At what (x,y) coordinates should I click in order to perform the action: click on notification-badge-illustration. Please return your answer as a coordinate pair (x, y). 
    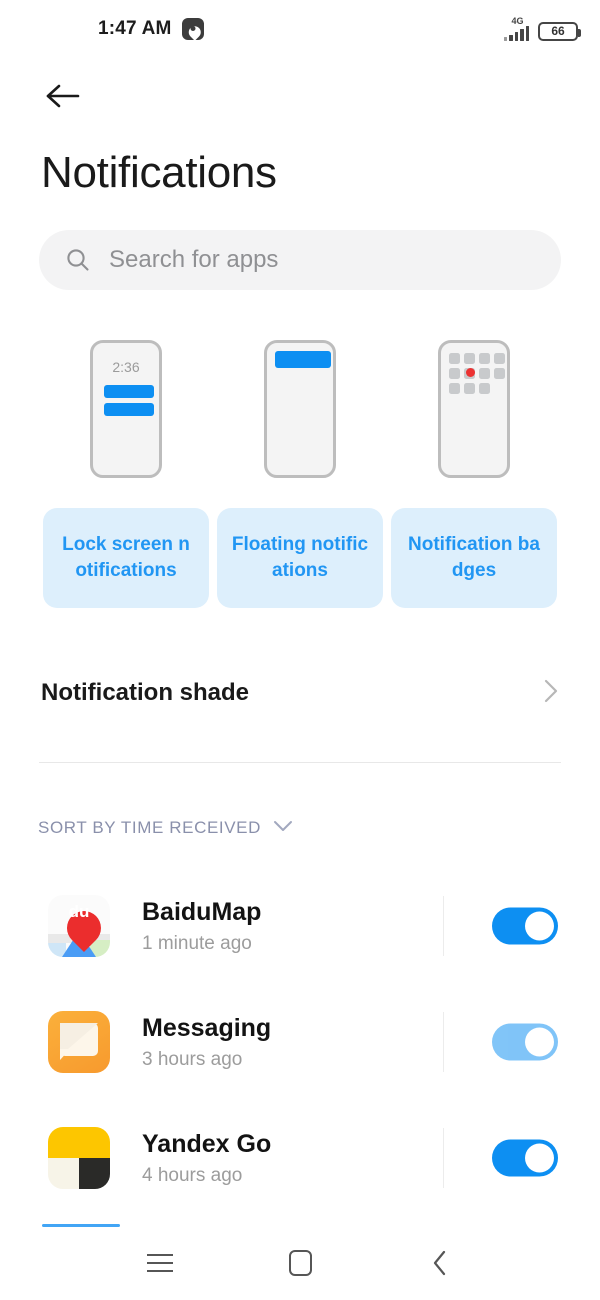
    Looking at the image, I should click on (474, 409).